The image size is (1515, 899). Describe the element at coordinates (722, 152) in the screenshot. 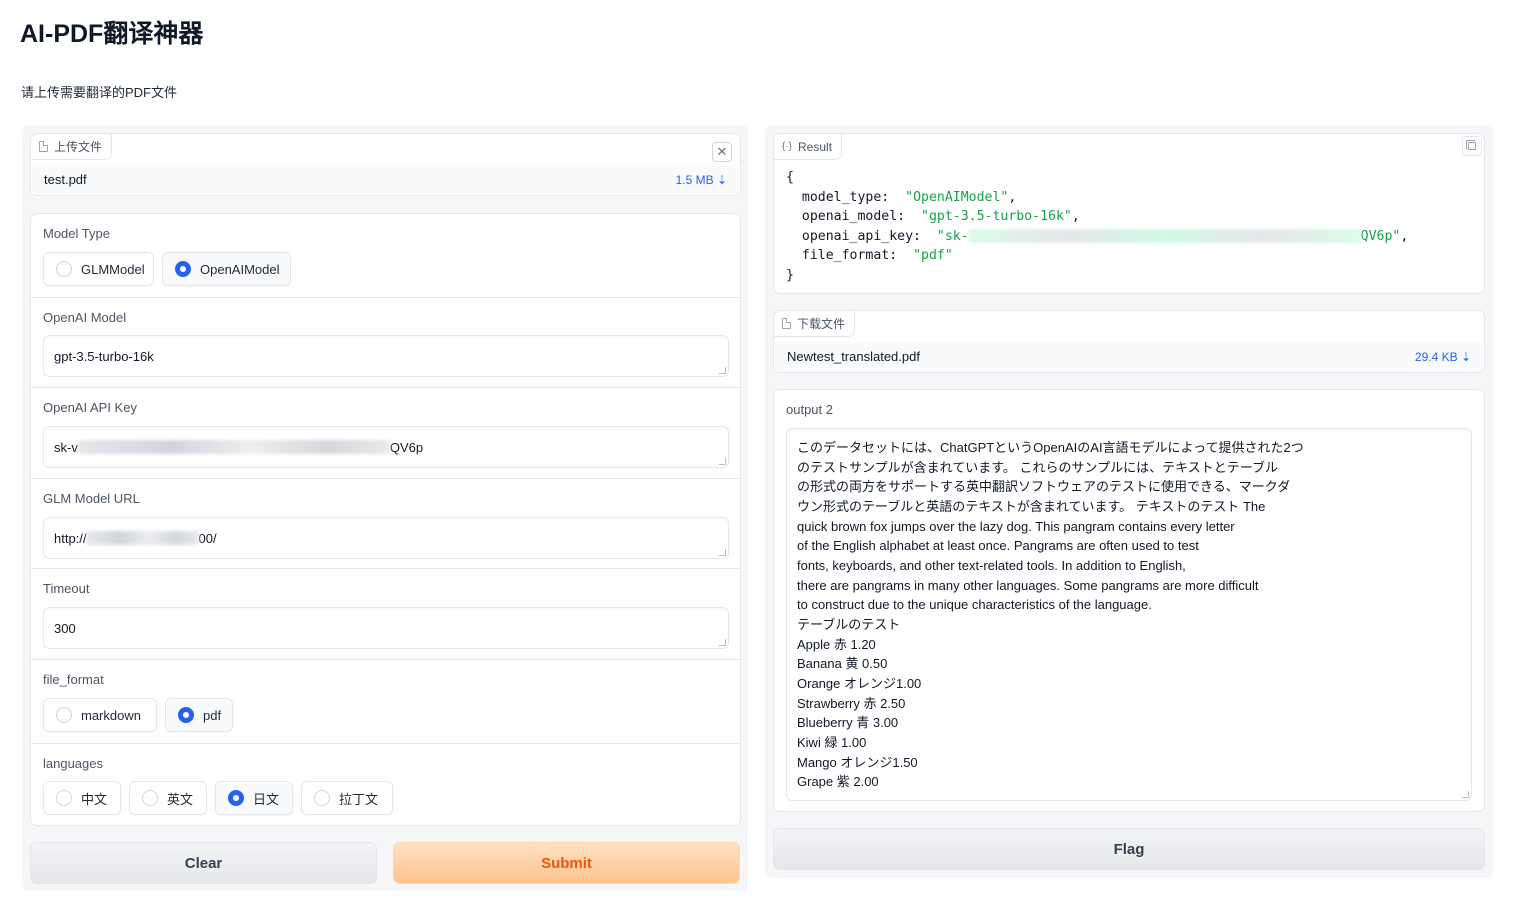

I see `close-icon: ✕` at that location.